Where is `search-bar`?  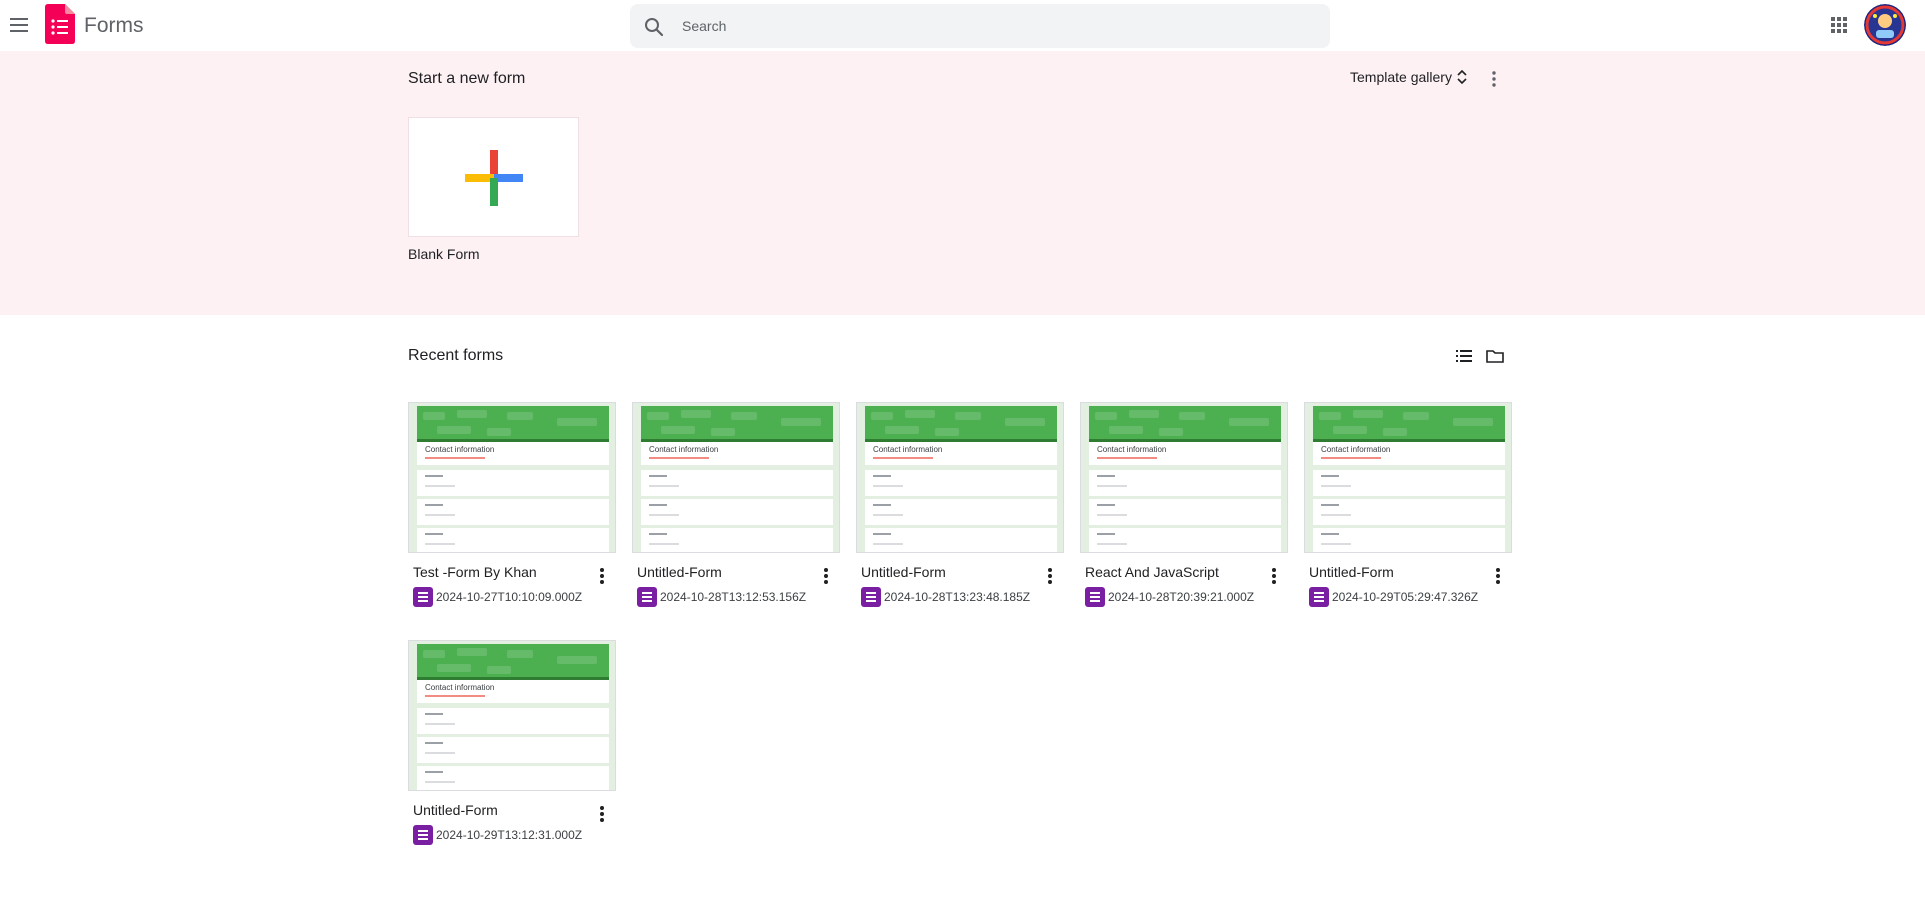 search-bar is located at coordinates (980, 26).